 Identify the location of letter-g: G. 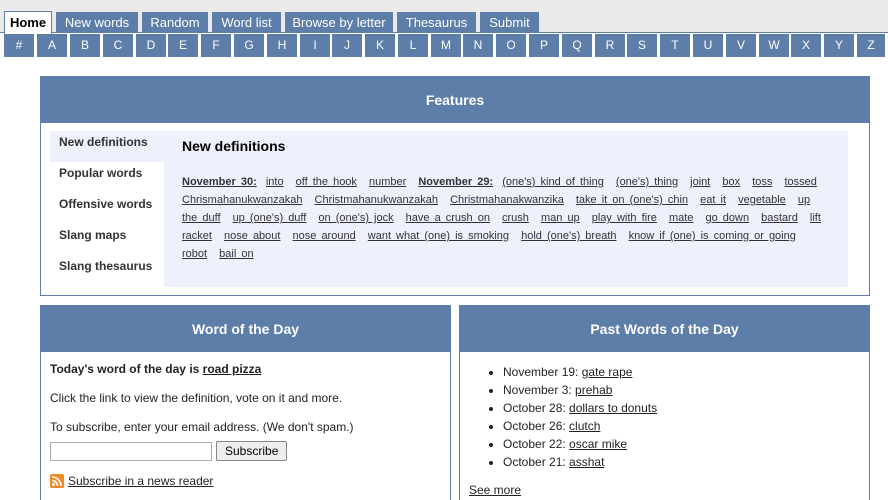
(249, 45).